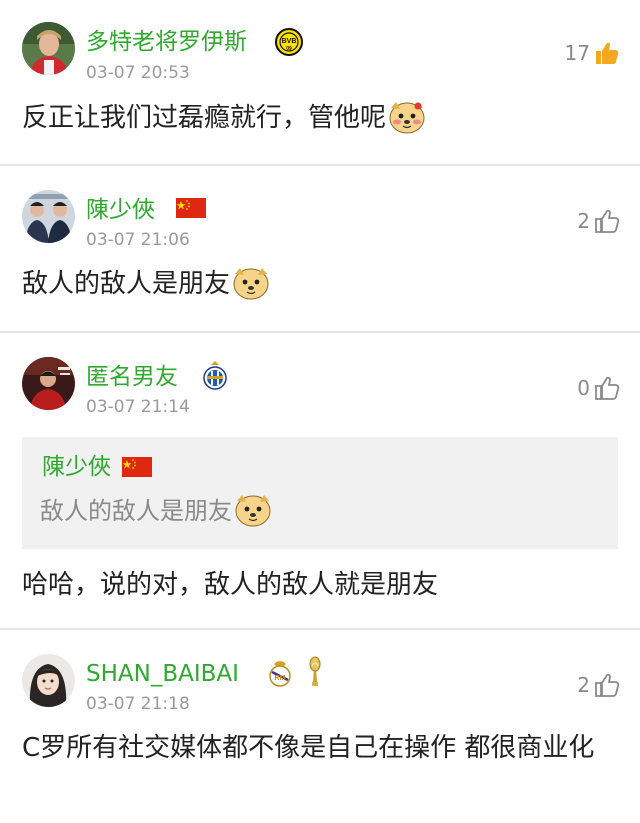  Describe the element at coordinates (138, 240) in the screenshot. I see `timestamp: 03-07 21:06` at that location.